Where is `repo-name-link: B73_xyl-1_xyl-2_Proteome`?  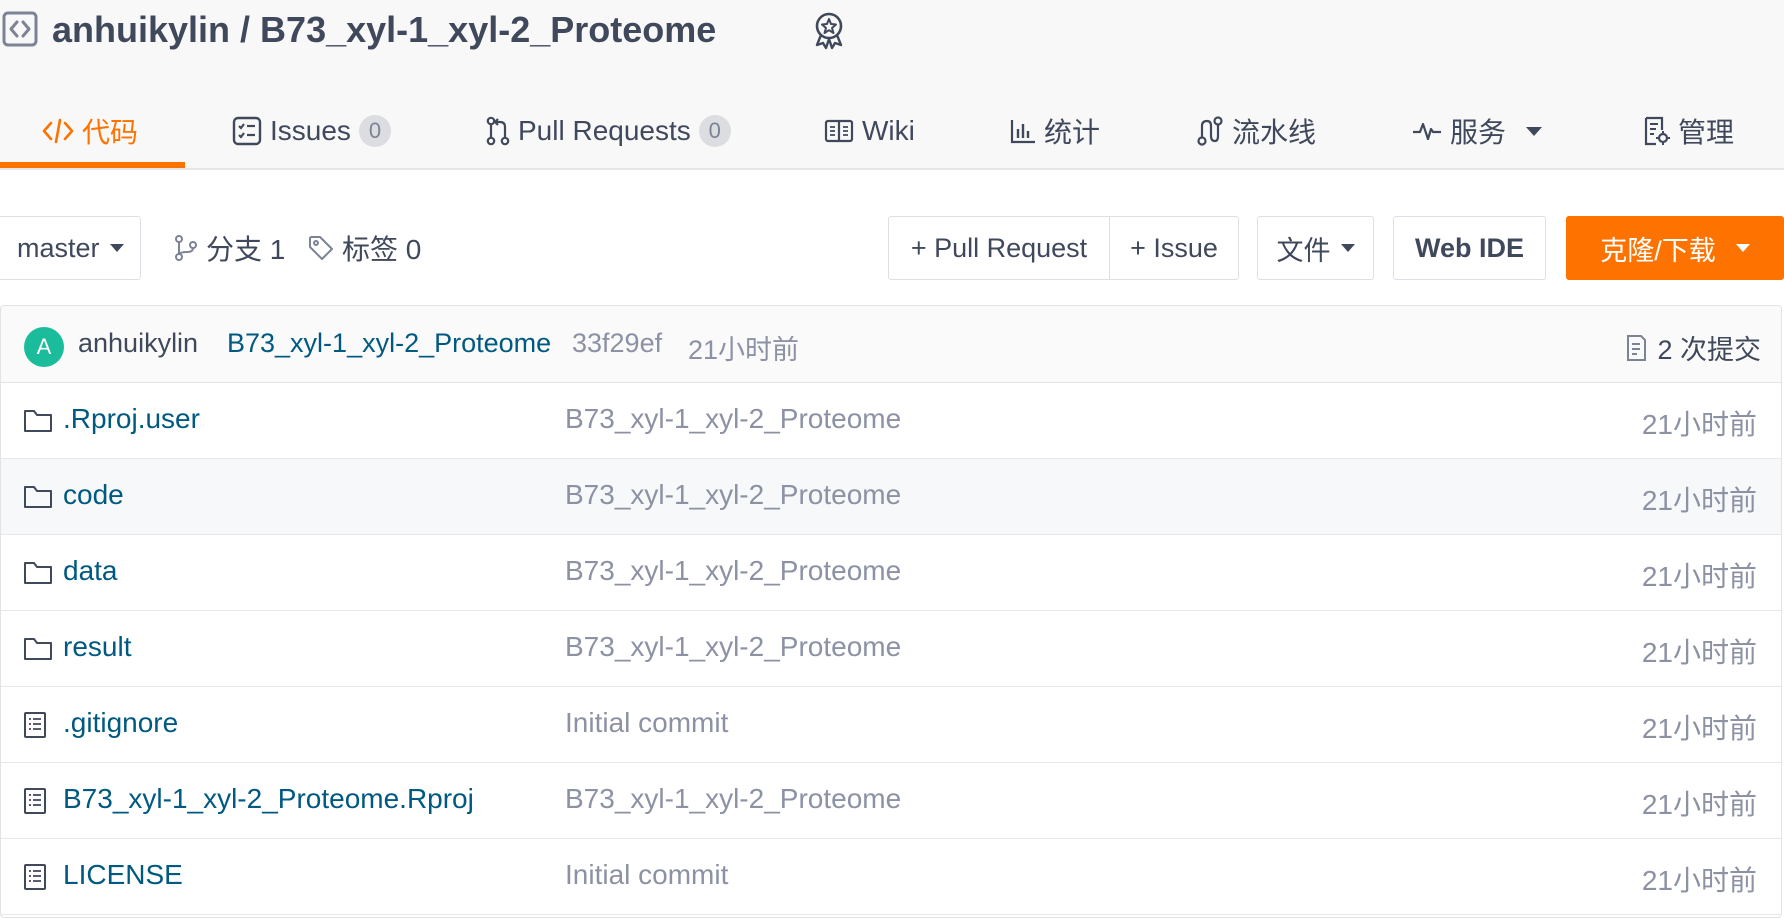 repo-name-link: B73_xyl-1_xyl-2_Proteome is located at coordinates (488, 29).